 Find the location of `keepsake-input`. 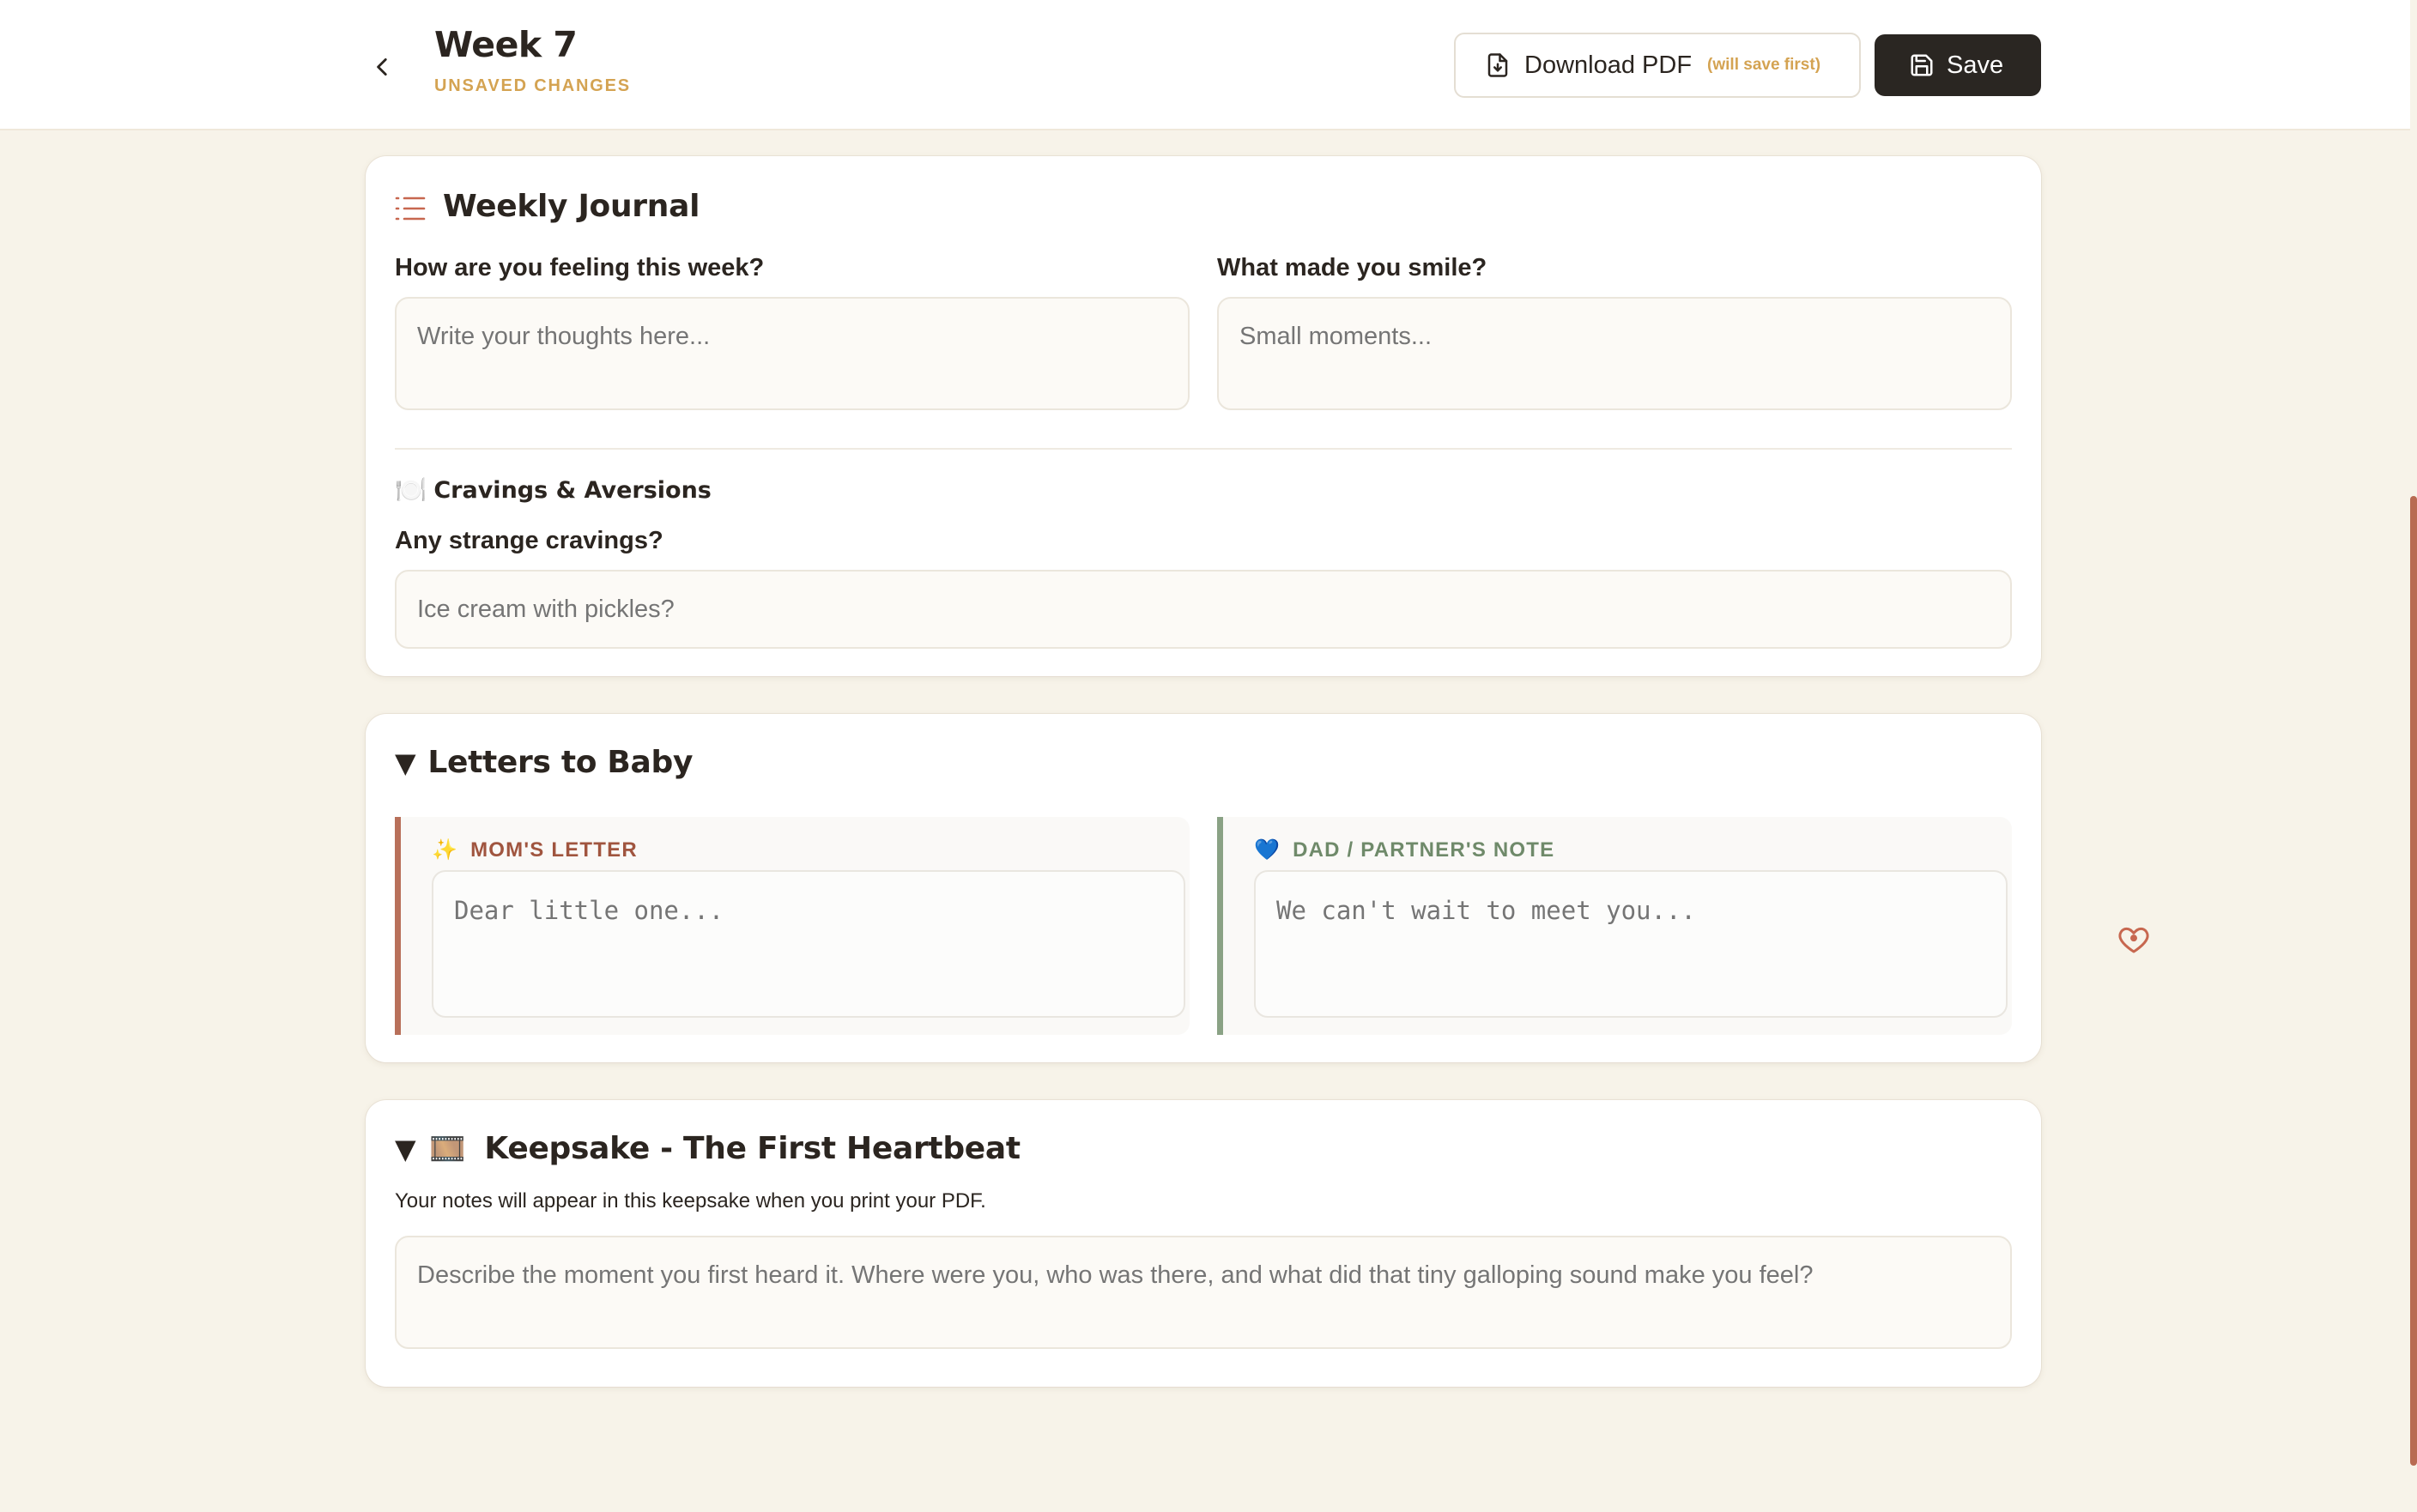

keepsake-input is located at coordinates (1203, 1292).